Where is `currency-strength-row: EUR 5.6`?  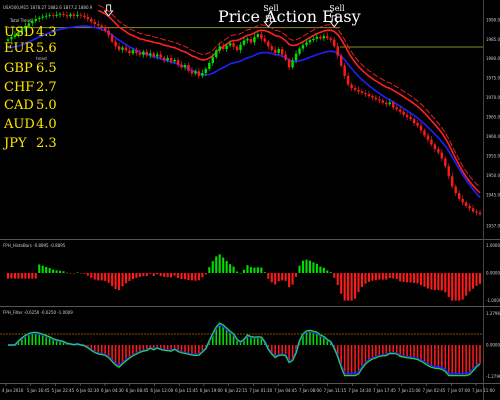 currency-strength-row: EUR 5.6 is located at coordinates (30, 48).